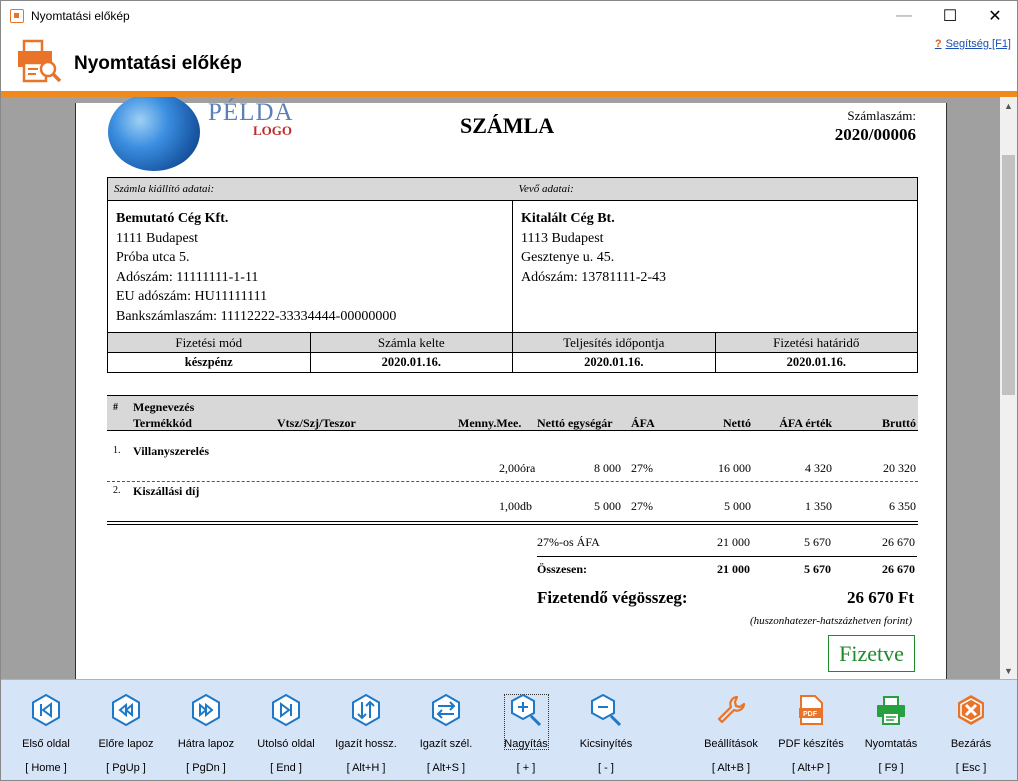  I want to click on scroll-up-button: ▲, so click(1008, 105).